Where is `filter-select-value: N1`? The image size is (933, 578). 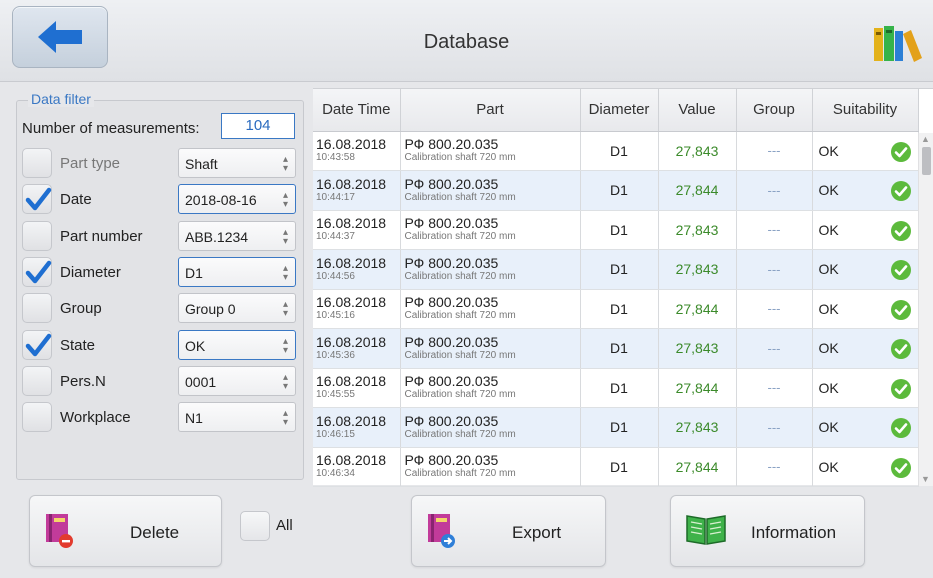
filter-select-value: N1 is located at coordinates (194, 418).